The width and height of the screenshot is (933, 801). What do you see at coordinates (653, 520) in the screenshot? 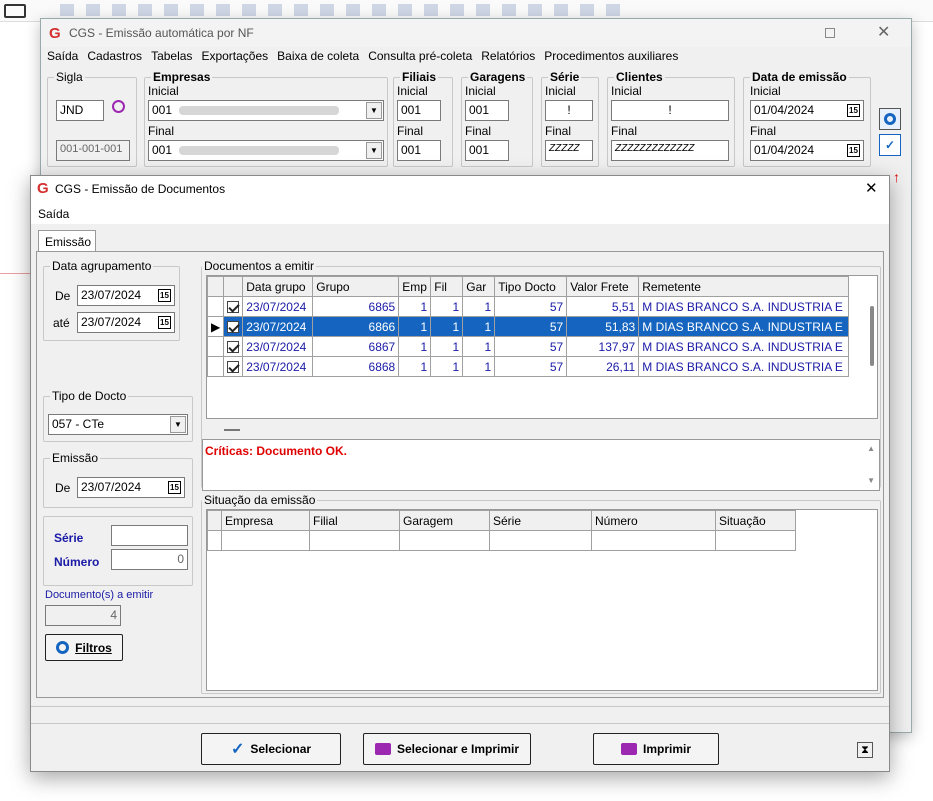
I see `col-header: Número` at bounding box center [653, 520].